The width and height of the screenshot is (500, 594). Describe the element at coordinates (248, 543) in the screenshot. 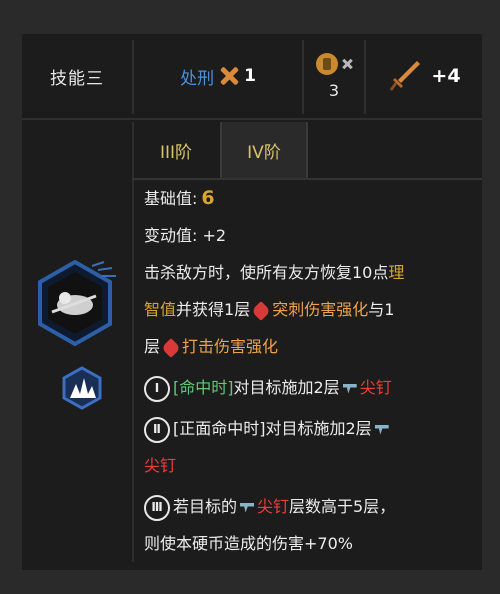

I see `effect-text: 则使本硬币造成的伤害+70%` at that location.